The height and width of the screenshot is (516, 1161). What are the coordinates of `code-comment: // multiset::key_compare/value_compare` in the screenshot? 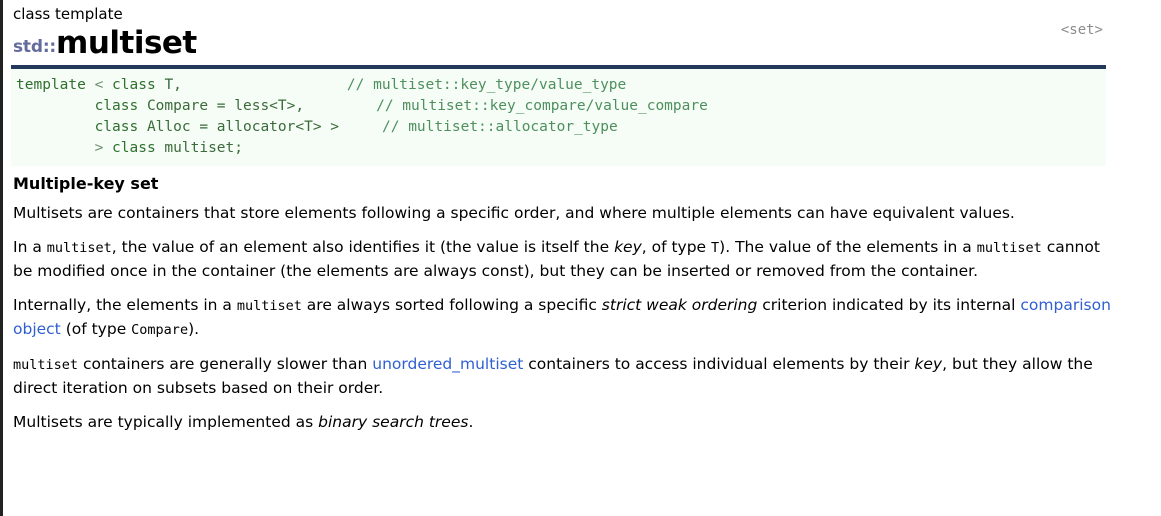 It's located at (542, 106).